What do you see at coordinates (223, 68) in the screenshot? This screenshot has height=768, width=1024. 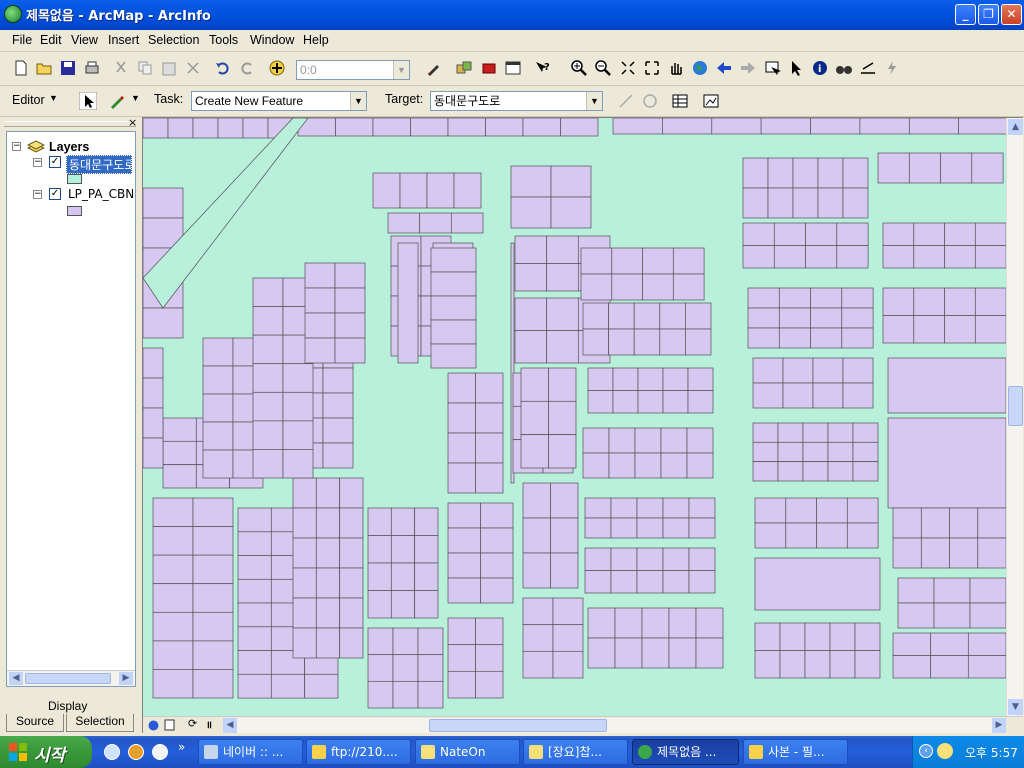 I see `undo-icon` at bounding box center [223, 68].